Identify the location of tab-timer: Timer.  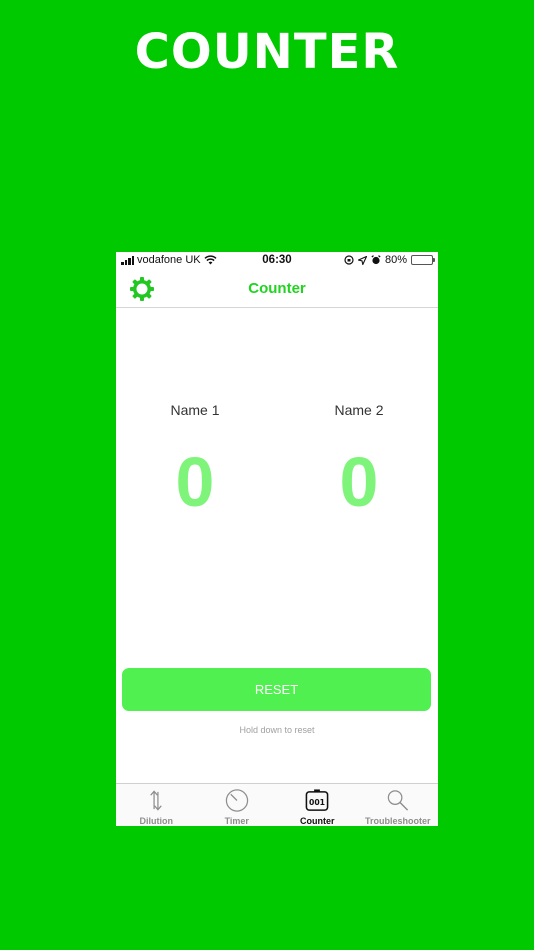
(237, 805).